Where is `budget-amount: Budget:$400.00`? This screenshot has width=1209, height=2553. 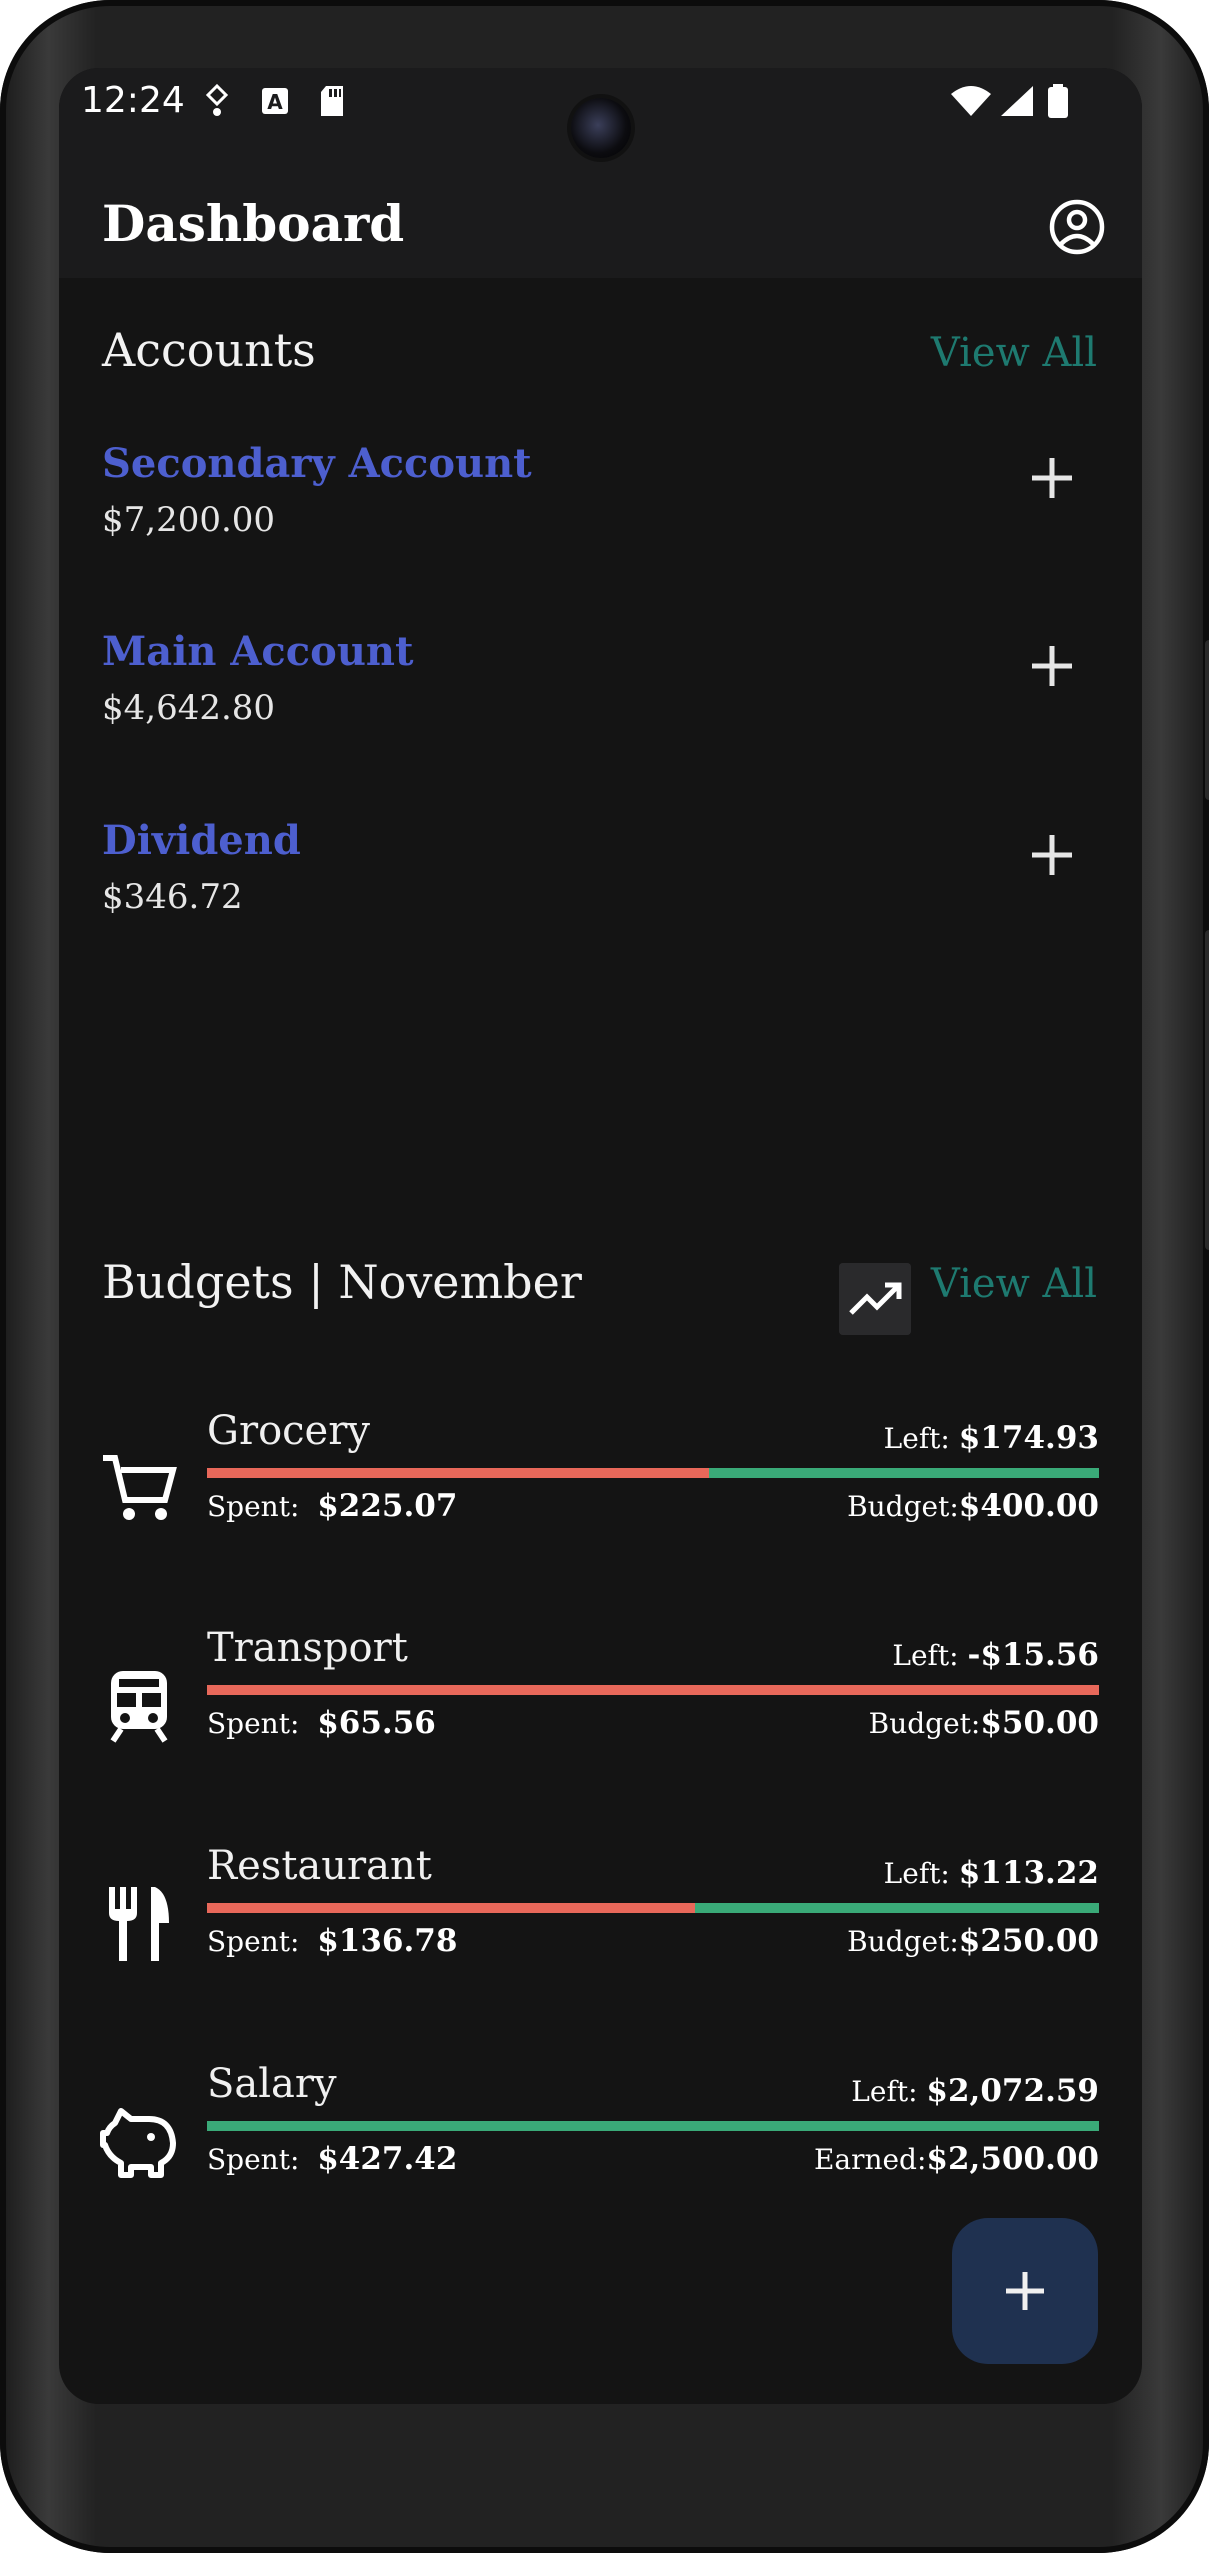 budget-amount: Budget:$400.00 is located at coordinates (973, 1506).